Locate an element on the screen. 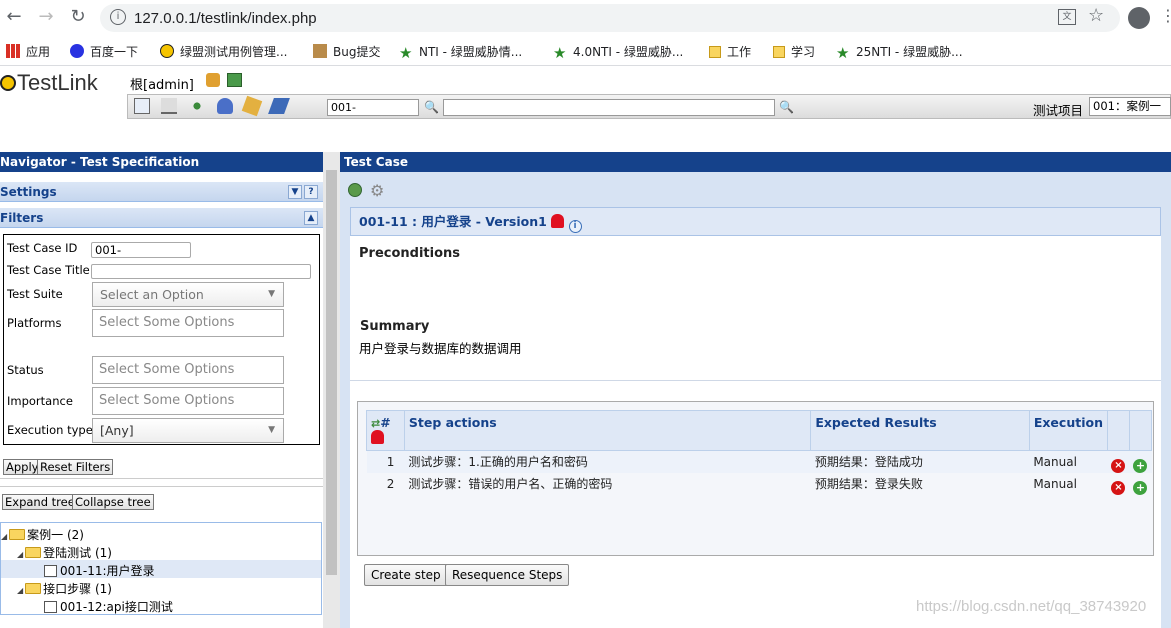 This screenshot has height=628, width=1171. exec-type-label: Execution type is located at coordinates (50, 430).